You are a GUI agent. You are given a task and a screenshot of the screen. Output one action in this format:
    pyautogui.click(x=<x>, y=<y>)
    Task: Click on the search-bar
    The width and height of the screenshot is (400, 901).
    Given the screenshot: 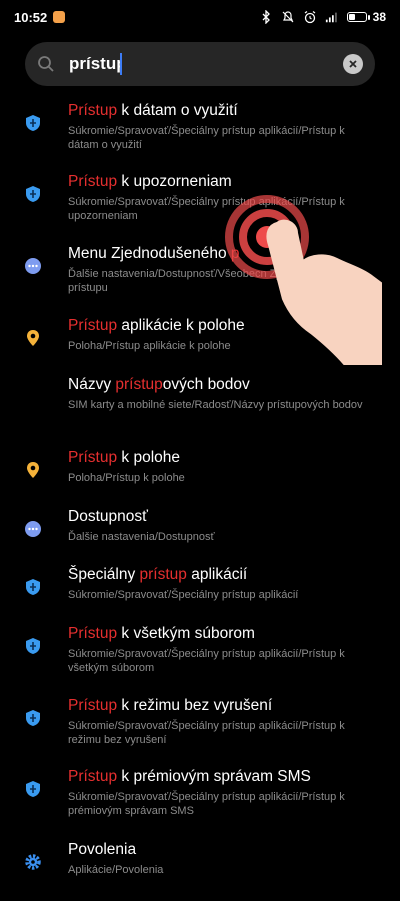 What is the action you would take?
    pyautogui.click(x=200, y=64)
    